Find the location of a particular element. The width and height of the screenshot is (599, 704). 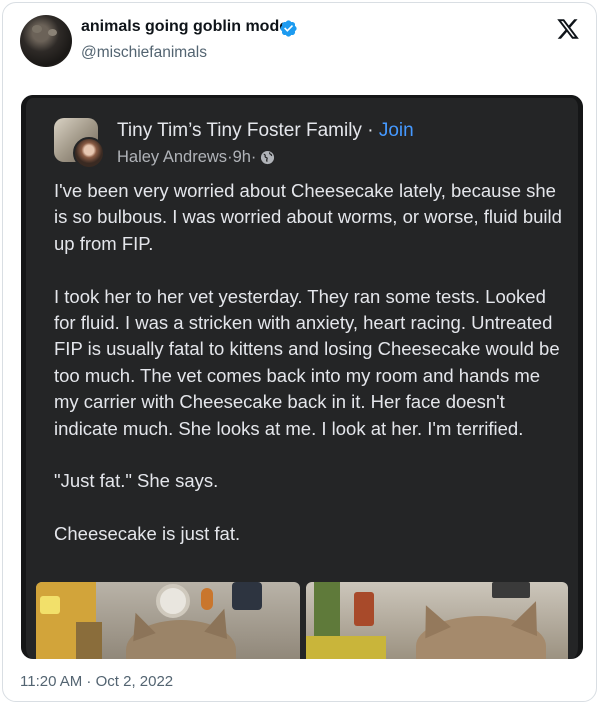

post-meta: Haley Andrews · 9h · is located at coordinates (196, 157).